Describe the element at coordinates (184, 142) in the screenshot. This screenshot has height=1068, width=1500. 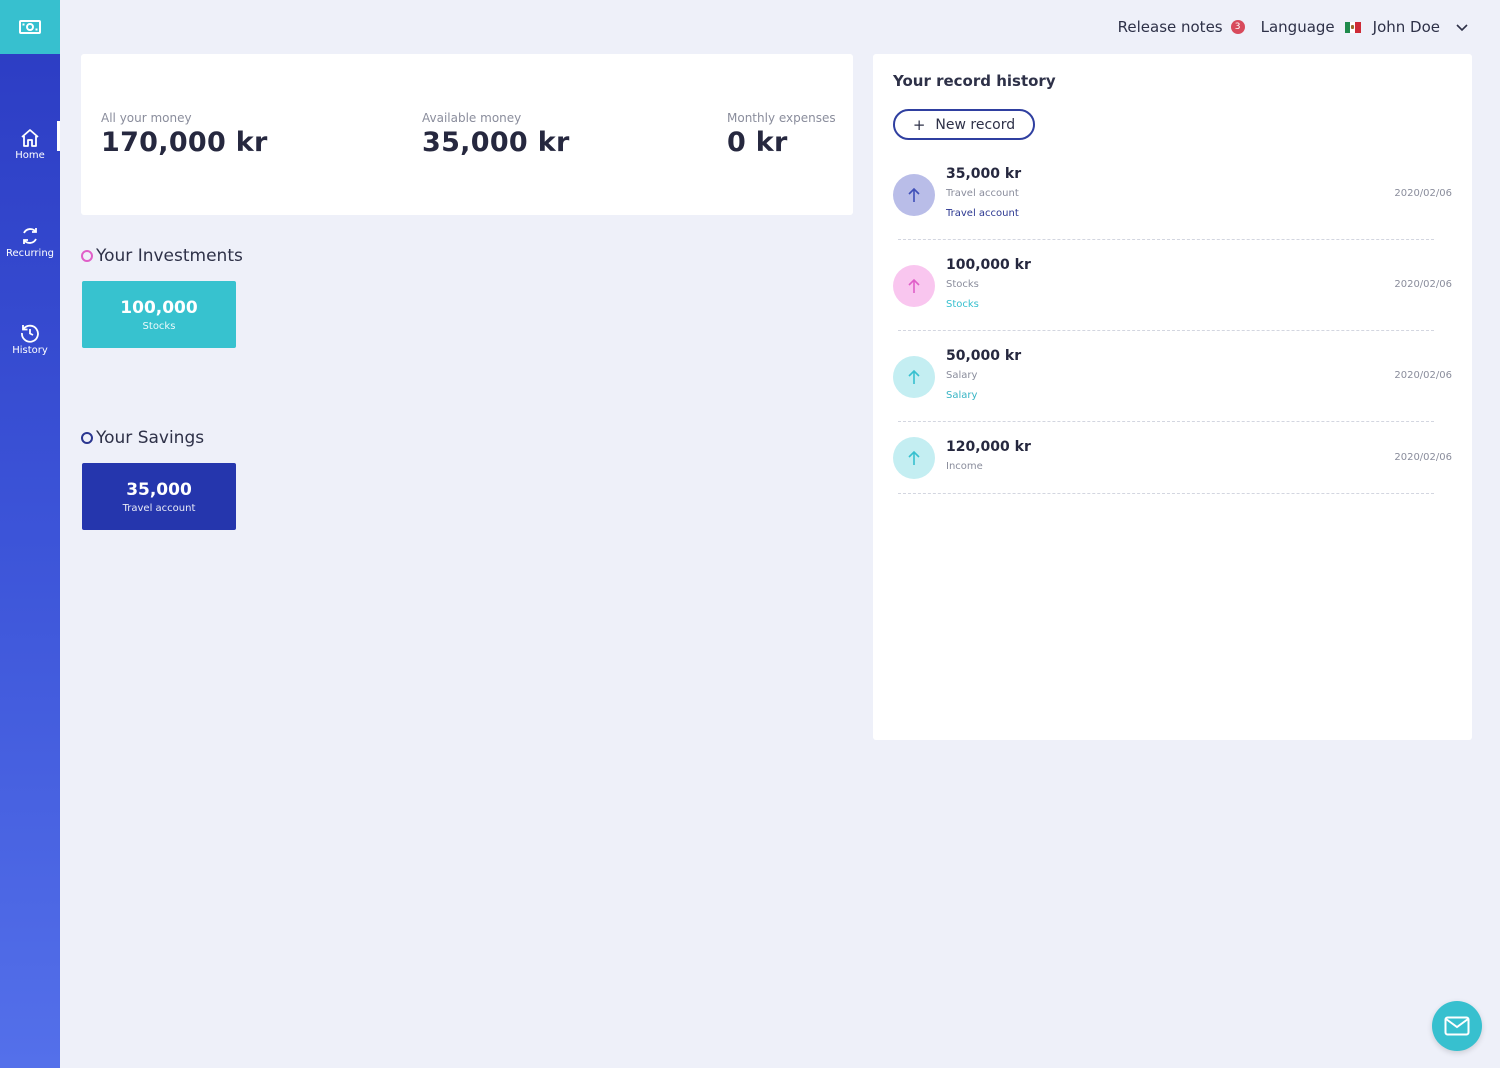
I see `all-money-value: 170,000 kr` at that location.